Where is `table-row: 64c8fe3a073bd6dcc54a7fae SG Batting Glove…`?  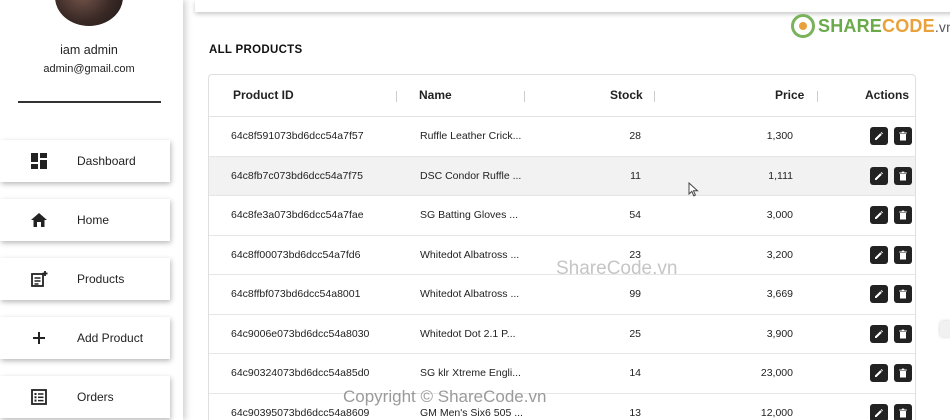
table-row: 64c8fe3a073bd6dcc54a7fae SG Batting Glove… is located at coordinates (562, 216).